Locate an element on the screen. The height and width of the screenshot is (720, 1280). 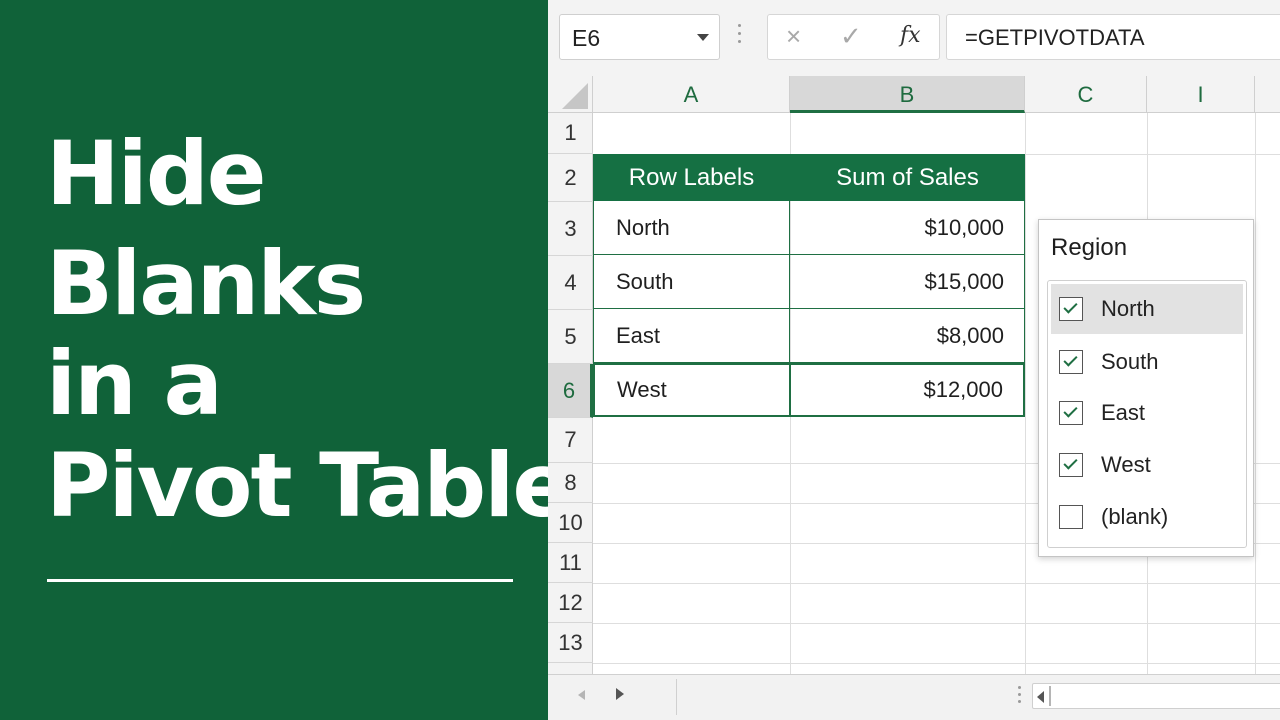
filter-item-label: West is located at coordinates (1126, 464).